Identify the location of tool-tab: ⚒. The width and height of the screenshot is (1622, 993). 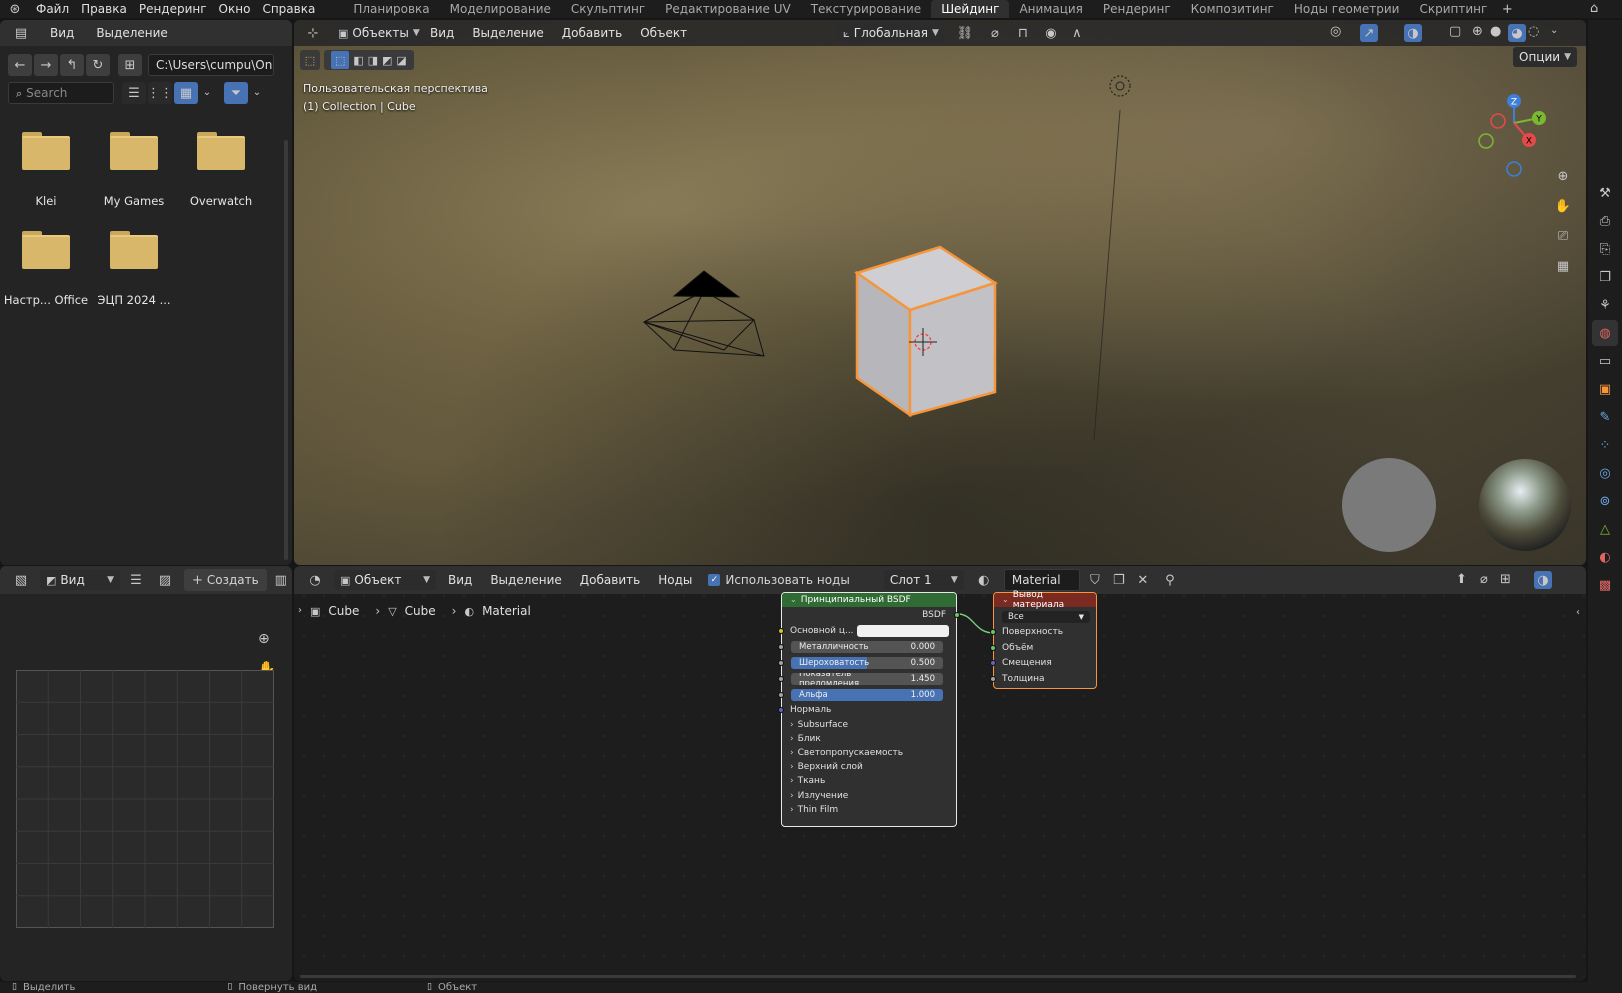
(1605, 193).